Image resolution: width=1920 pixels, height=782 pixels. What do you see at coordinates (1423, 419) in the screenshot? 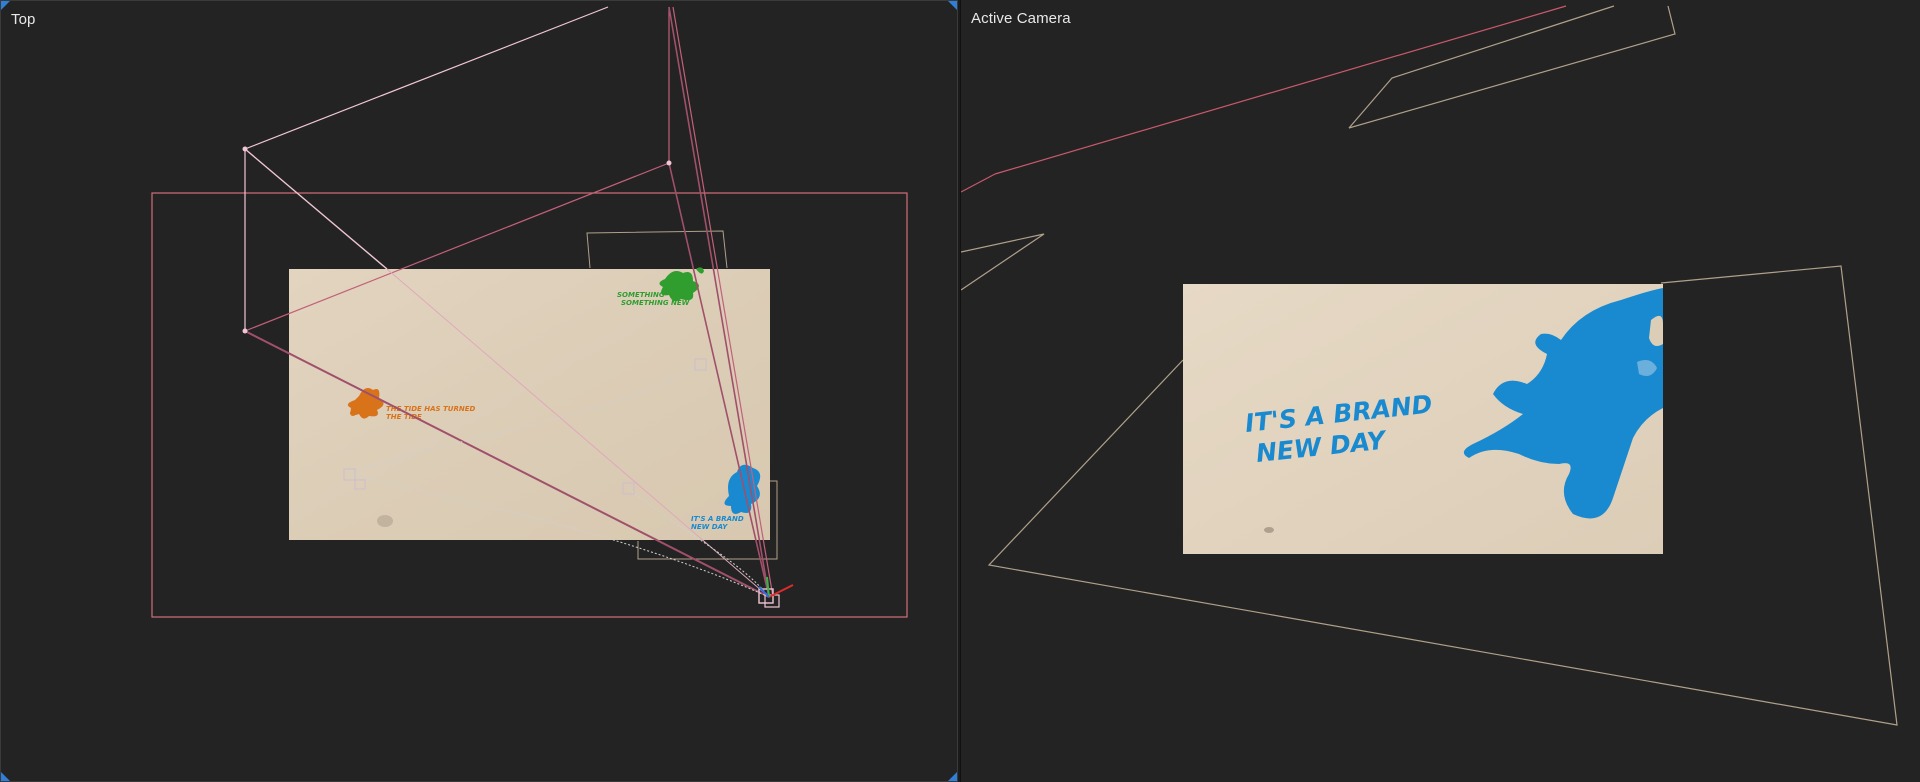
I see `camera-paper-layer: IT'S A BRAND NEW DAY` at bounding box center [1423, 419].